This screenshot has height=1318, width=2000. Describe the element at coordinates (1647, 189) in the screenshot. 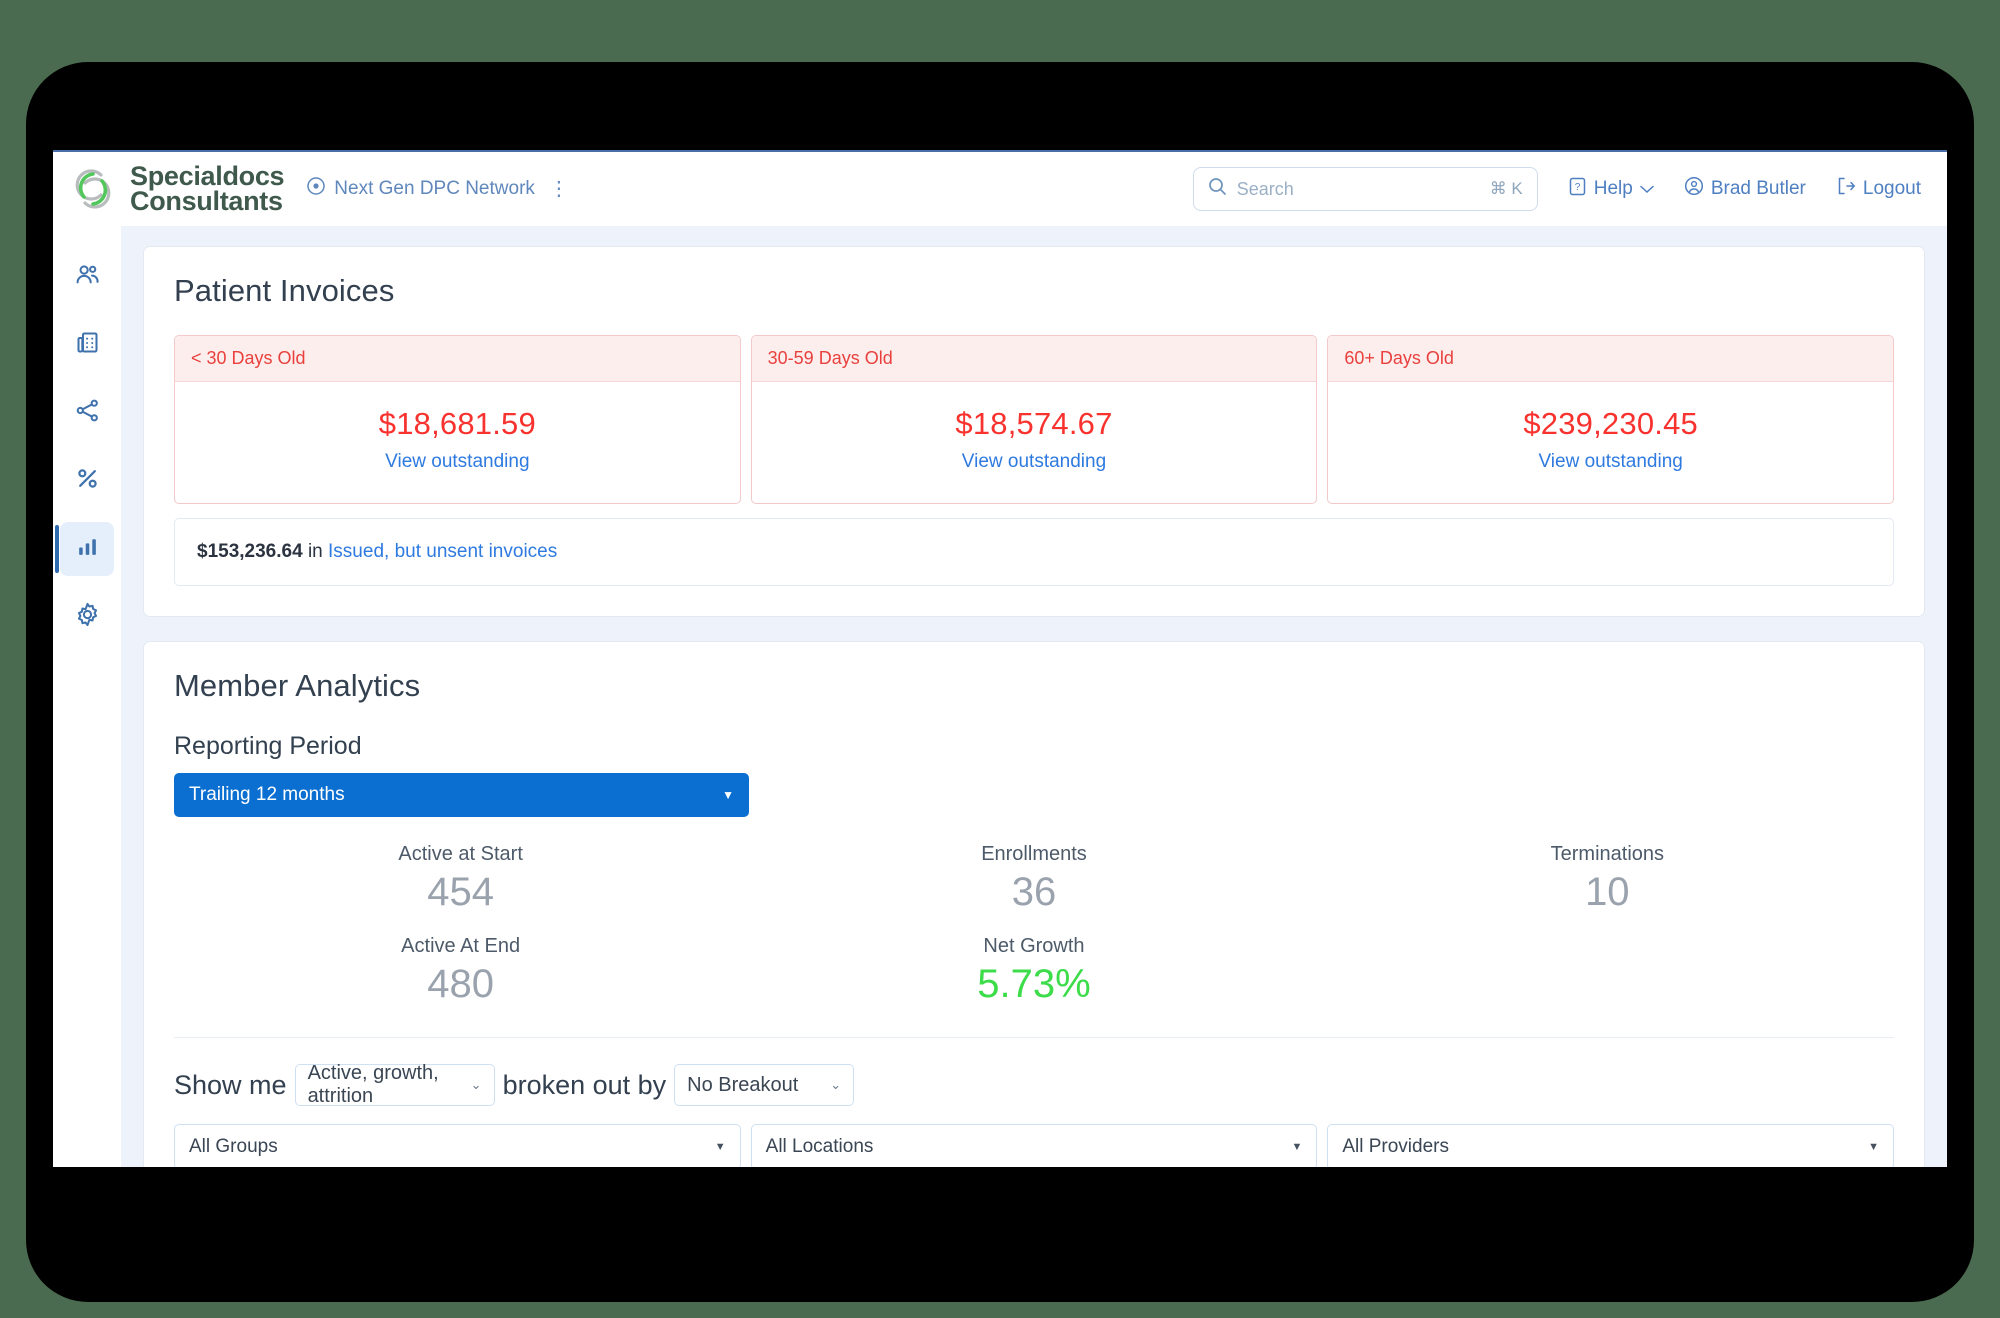

I see `chevron-down-icon` at that location.